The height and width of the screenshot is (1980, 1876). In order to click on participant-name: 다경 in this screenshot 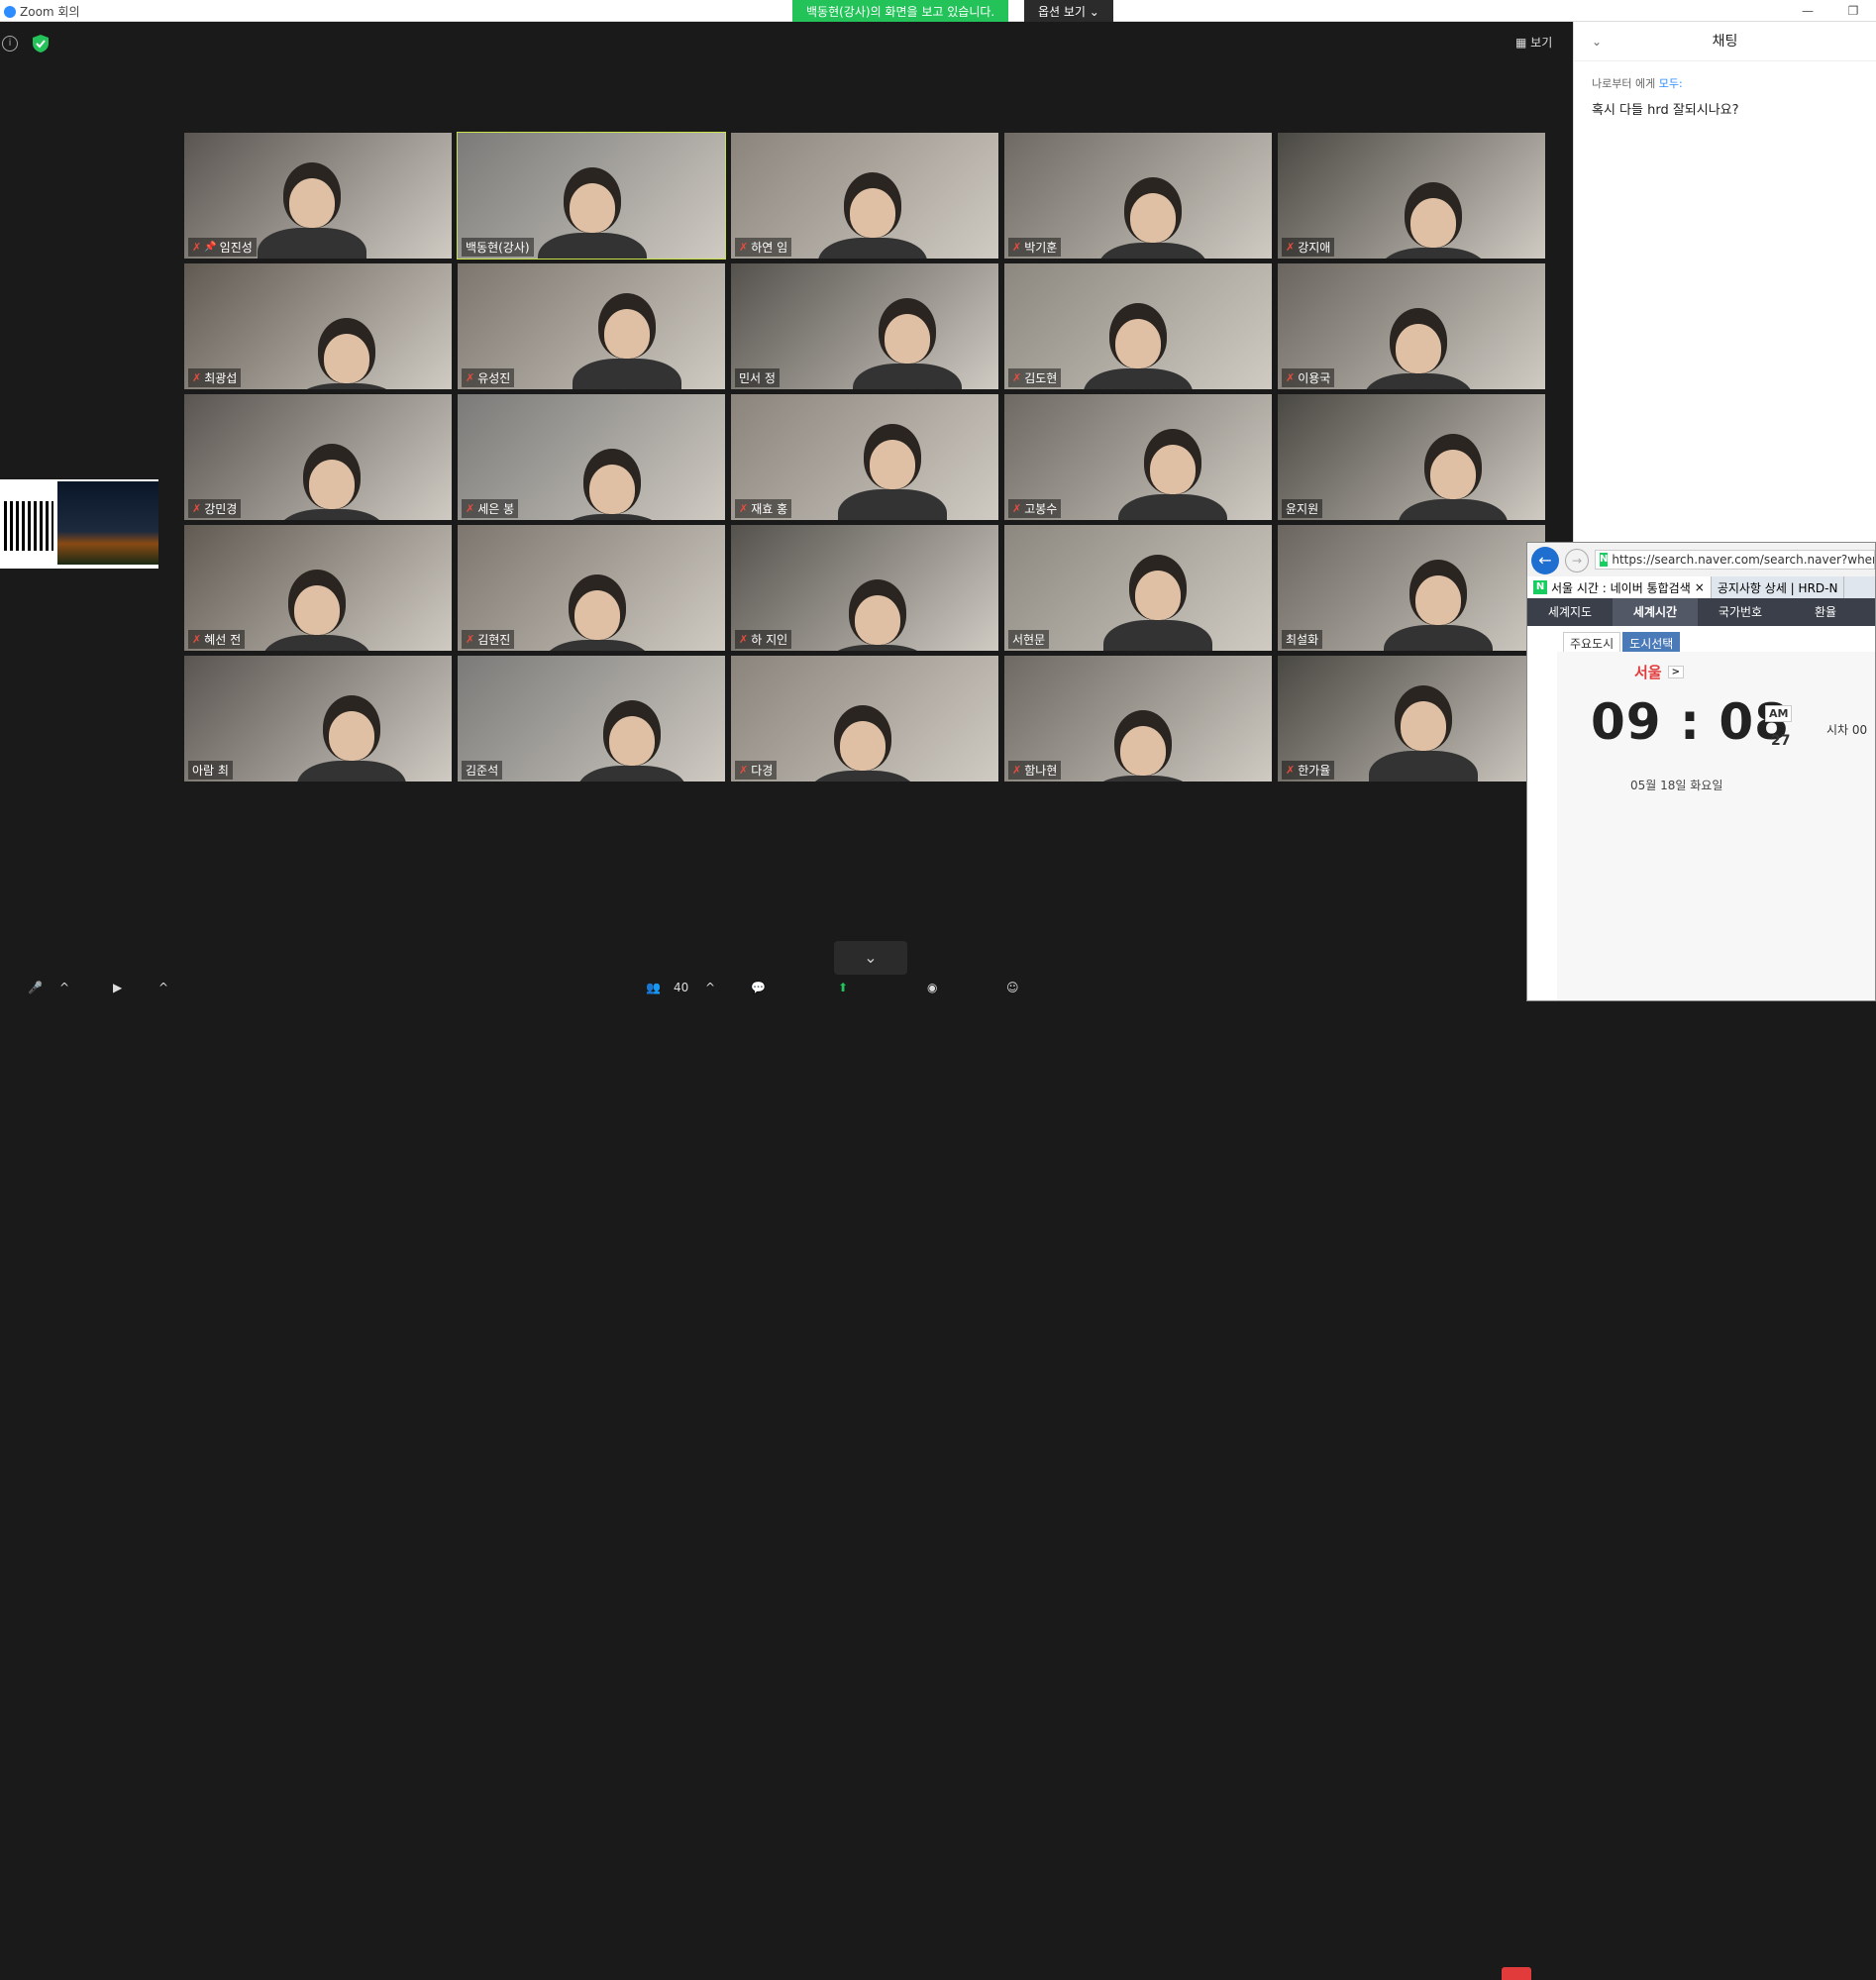, I will do `click(762, 771)`.